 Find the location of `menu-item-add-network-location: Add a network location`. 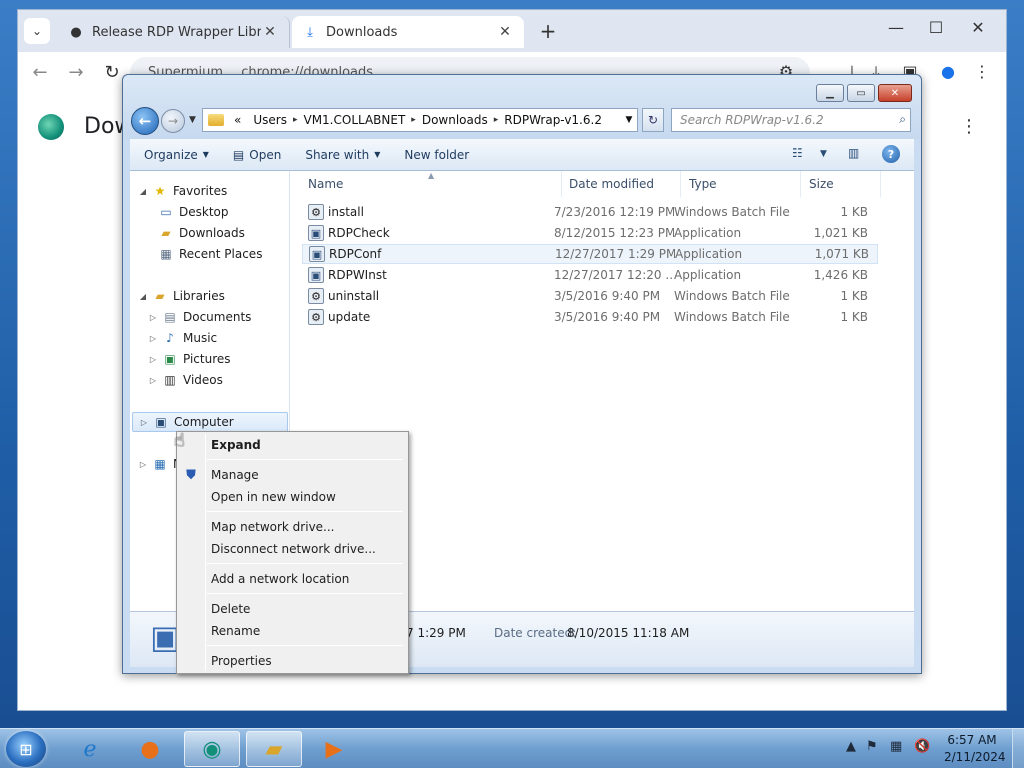

menu-item-add-network-location: Add a network location is located at coordinates (280, 579).